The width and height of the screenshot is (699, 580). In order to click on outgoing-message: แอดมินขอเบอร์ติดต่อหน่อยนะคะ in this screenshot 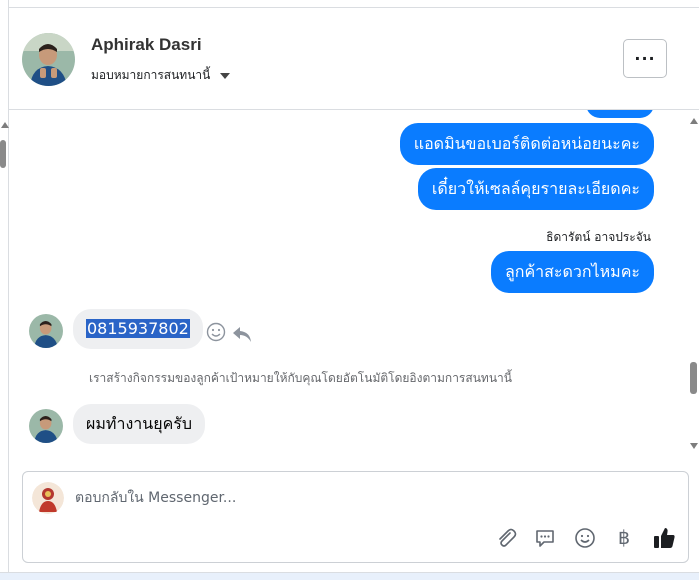, I will do `click(526, 144)`.